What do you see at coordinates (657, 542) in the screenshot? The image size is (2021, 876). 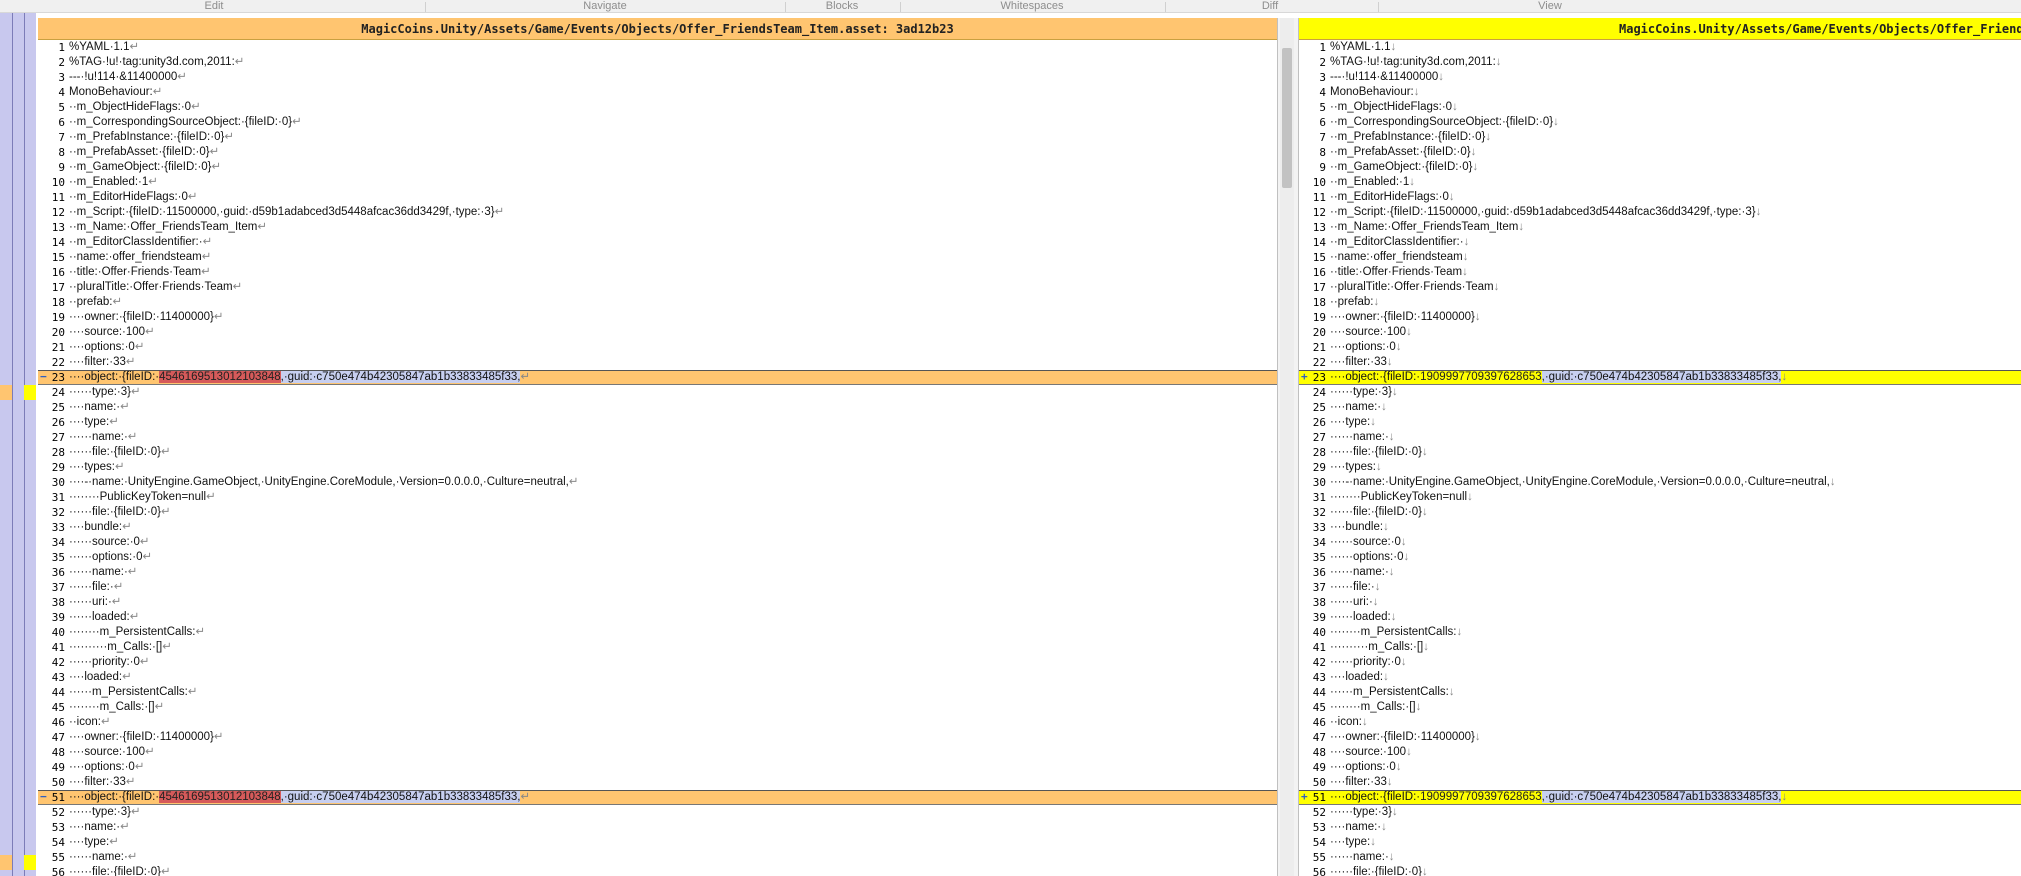 I see `code-line: 34 ······source:·0↵` at bounding box center [657, 542].